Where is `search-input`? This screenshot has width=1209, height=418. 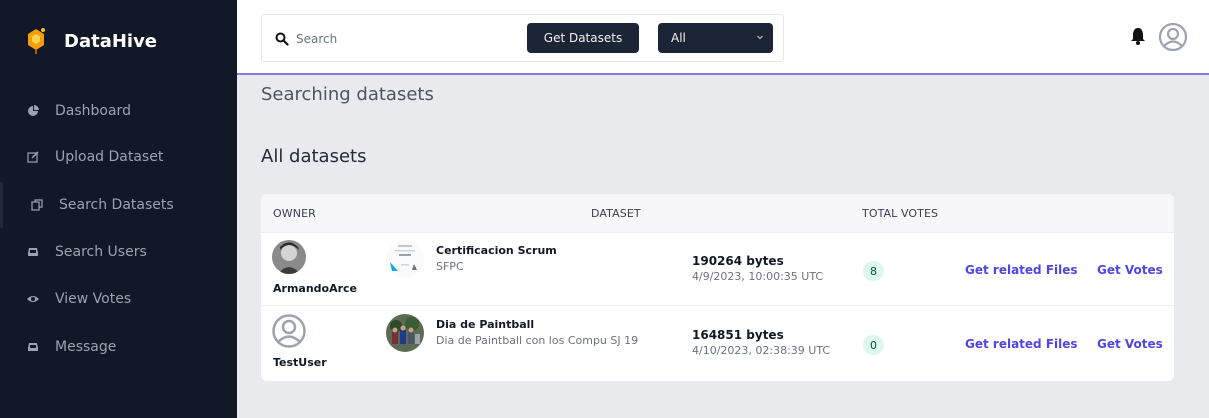 search-input is located at coordinates (406, 39).